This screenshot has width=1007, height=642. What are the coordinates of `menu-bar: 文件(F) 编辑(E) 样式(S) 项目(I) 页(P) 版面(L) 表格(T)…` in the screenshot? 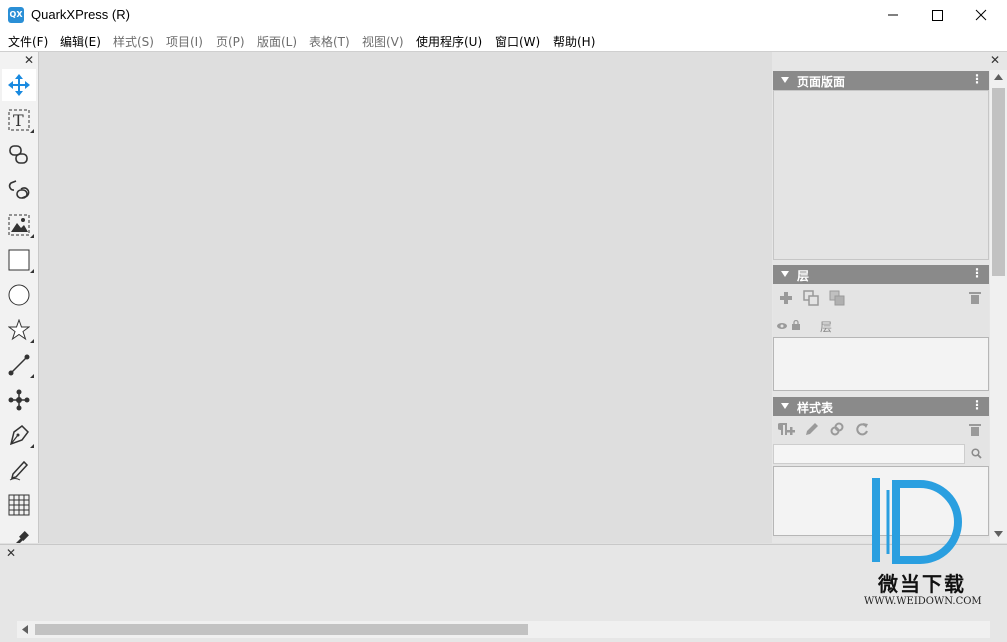 It's located at (503, 41).